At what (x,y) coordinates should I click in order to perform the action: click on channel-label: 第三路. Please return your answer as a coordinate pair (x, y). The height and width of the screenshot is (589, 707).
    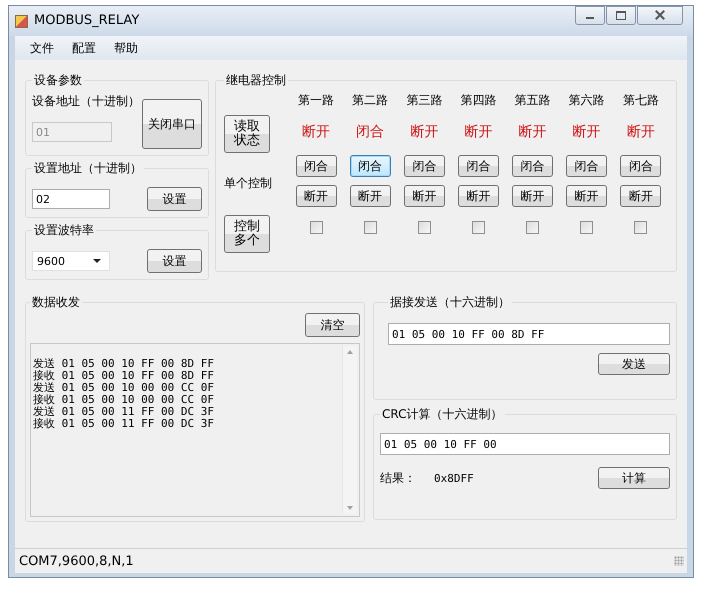
    Looking at the image, I should click on (424, 100).